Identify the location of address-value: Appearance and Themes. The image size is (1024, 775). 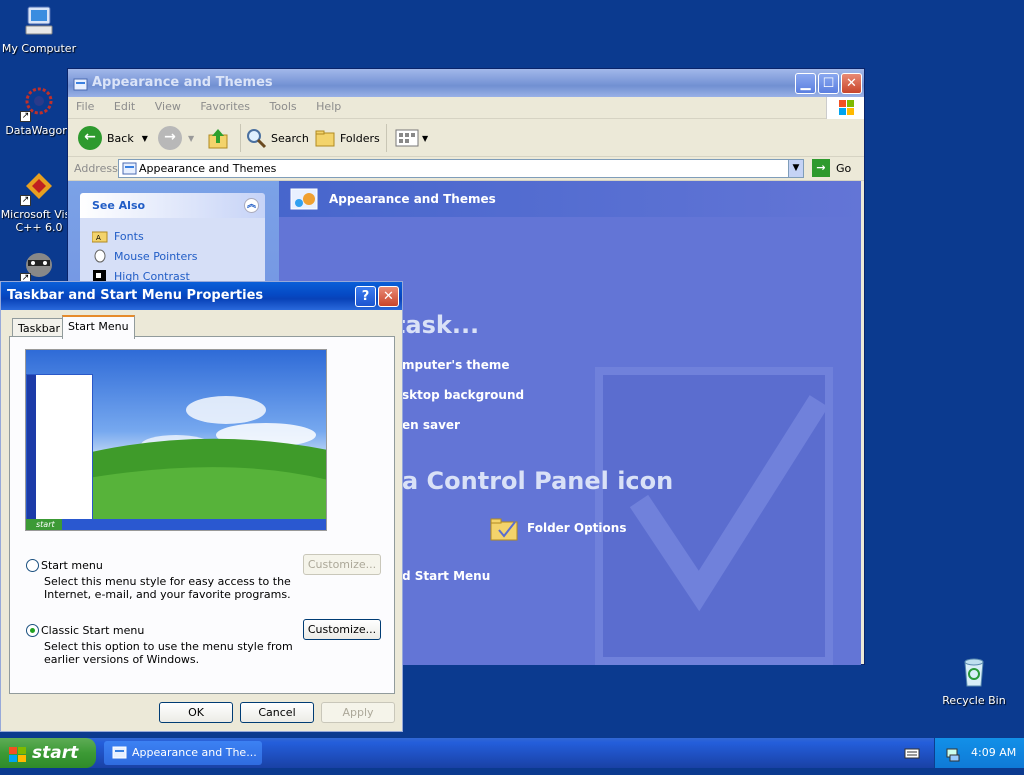
(208, 168).